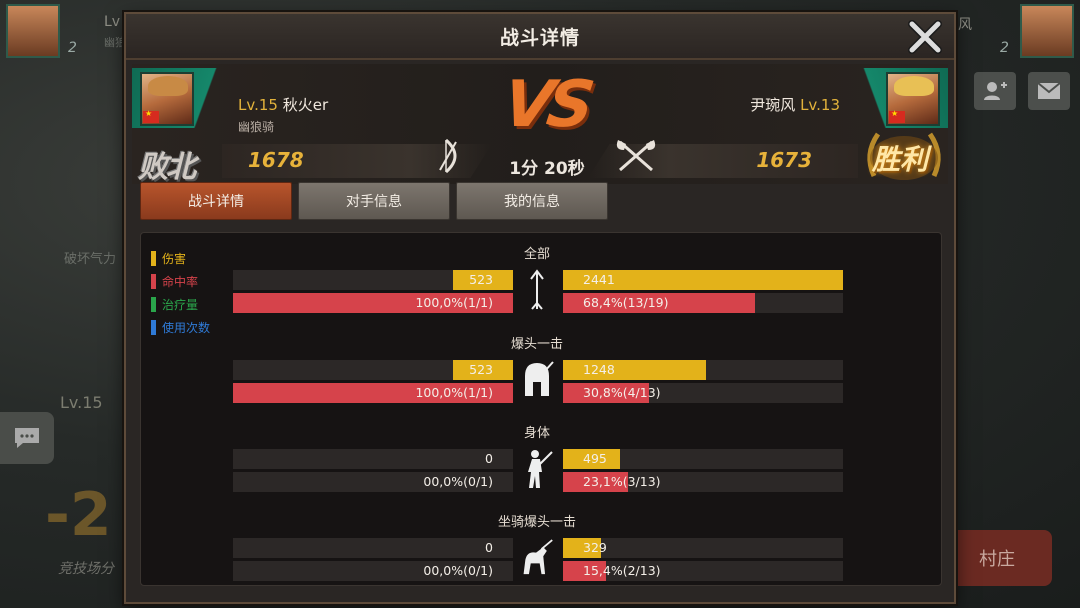 This screenshot has height=608, width=1080. What do you see at coordinates (703, 482) in the screenshot?
I see `right-accuracy-bar: 23,1%(3/13)` at bounding box center [703, 482].